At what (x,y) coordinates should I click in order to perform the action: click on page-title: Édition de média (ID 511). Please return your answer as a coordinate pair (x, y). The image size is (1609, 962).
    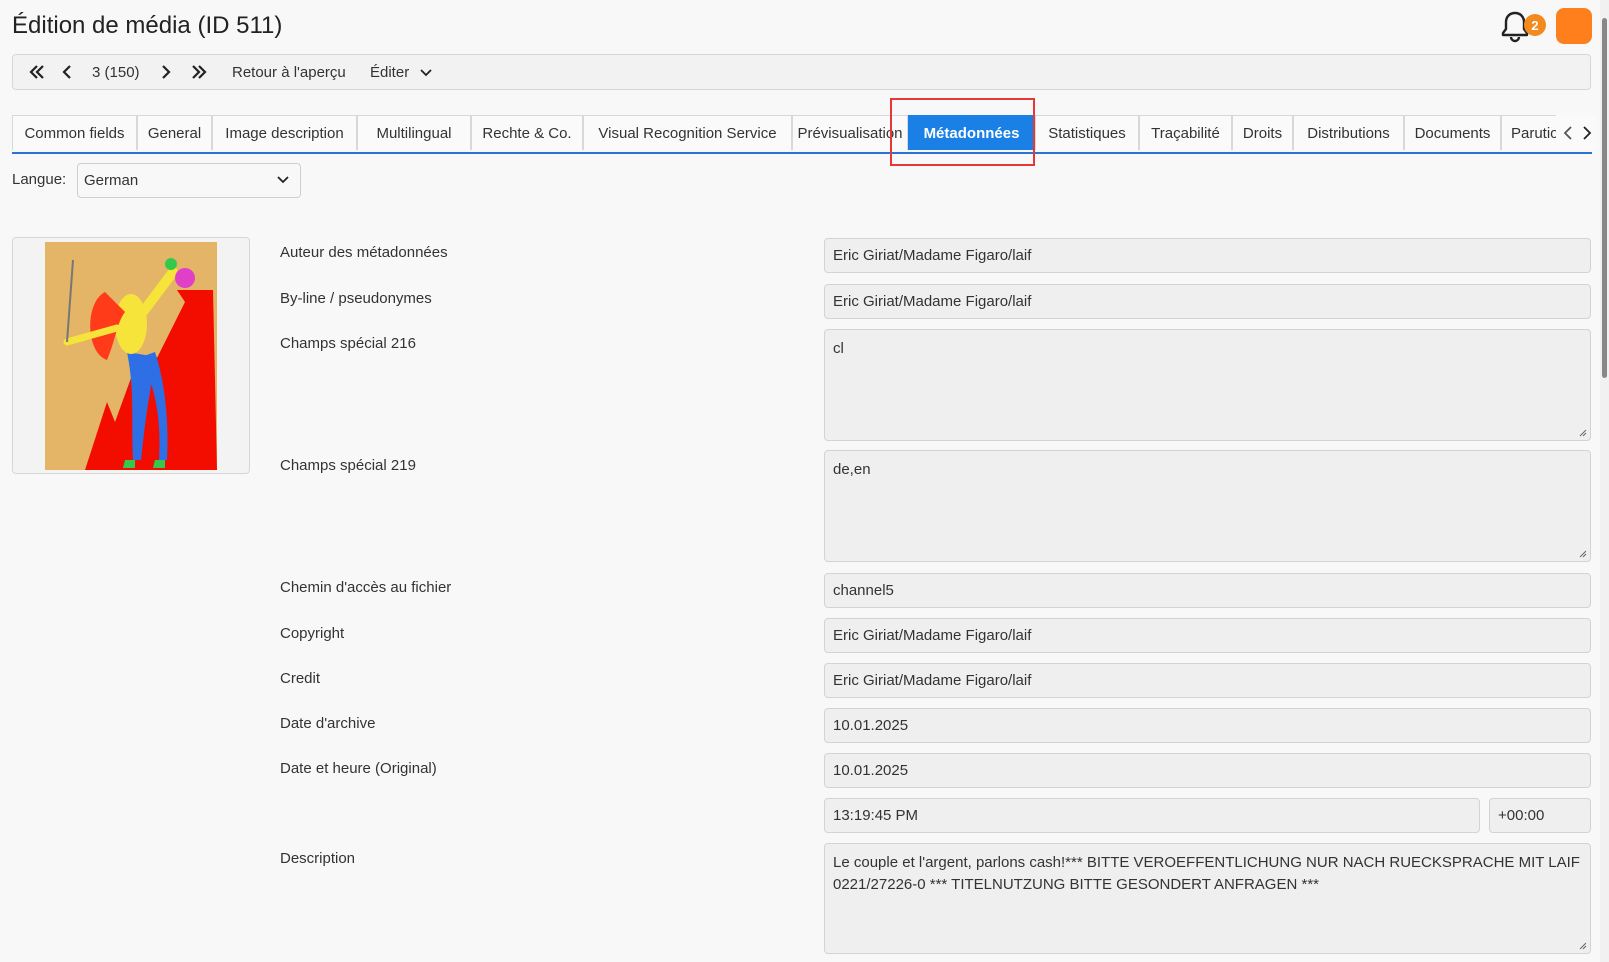
    Looking at the image, I should click on (147, 25).